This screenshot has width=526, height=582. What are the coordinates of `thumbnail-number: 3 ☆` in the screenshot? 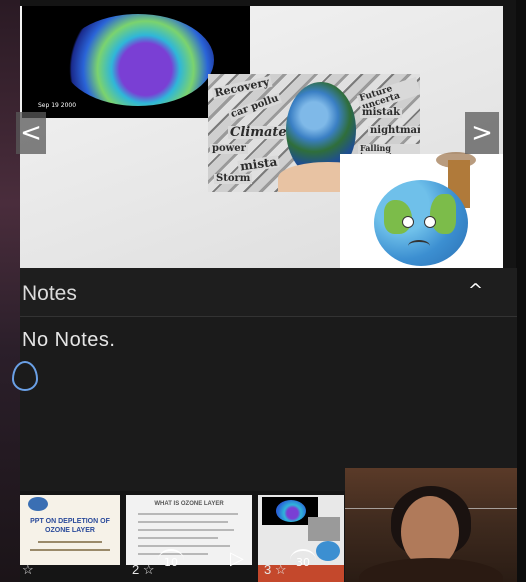 It's located at (275, 569).